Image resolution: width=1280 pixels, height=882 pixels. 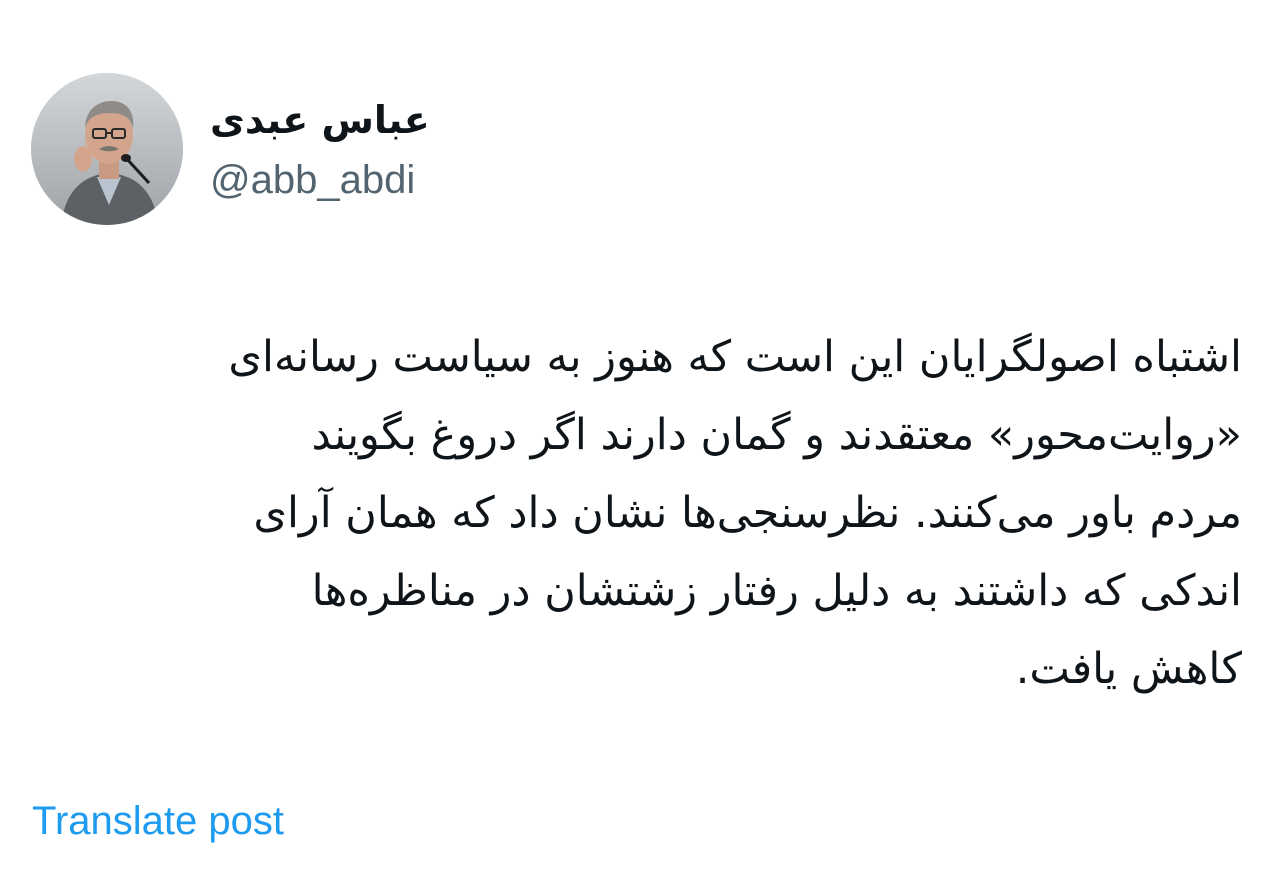 What do you see at coordinates (158, 821) in the screenshot?
I see `translate-post-link: Translate post` at bounding box center [158, 821].